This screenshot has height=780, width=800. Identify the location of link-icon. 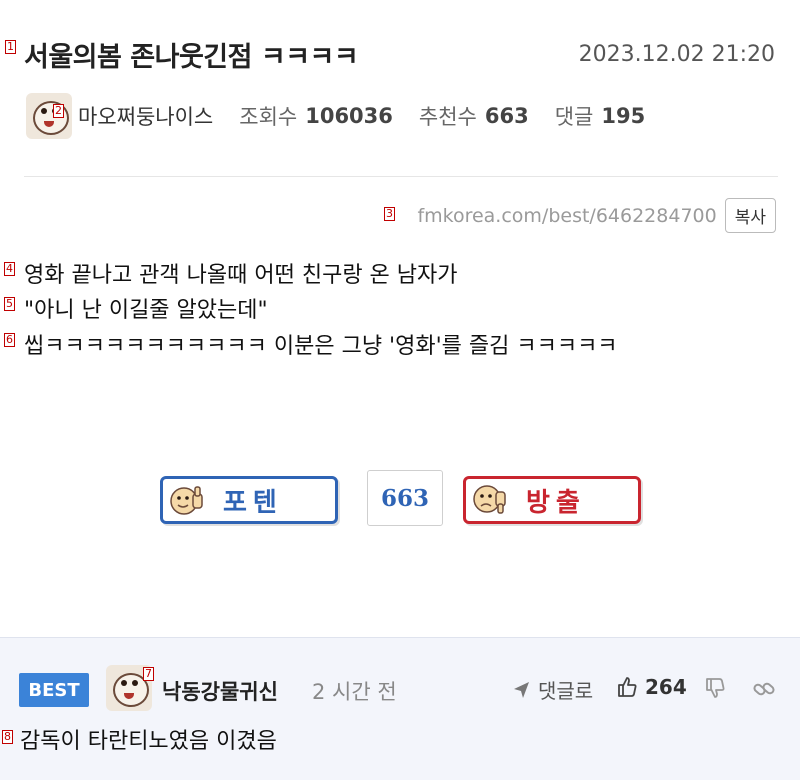
(764, 689).